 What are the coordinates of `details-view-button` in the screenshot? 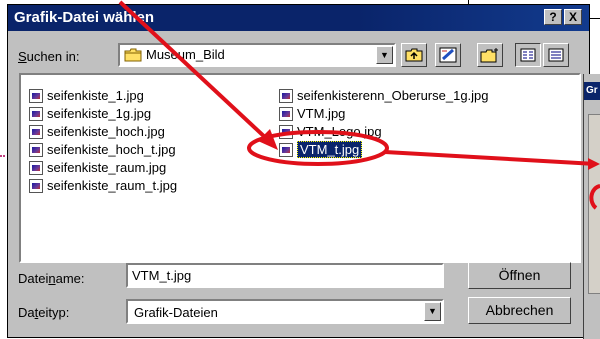 It's located at (556, 55).